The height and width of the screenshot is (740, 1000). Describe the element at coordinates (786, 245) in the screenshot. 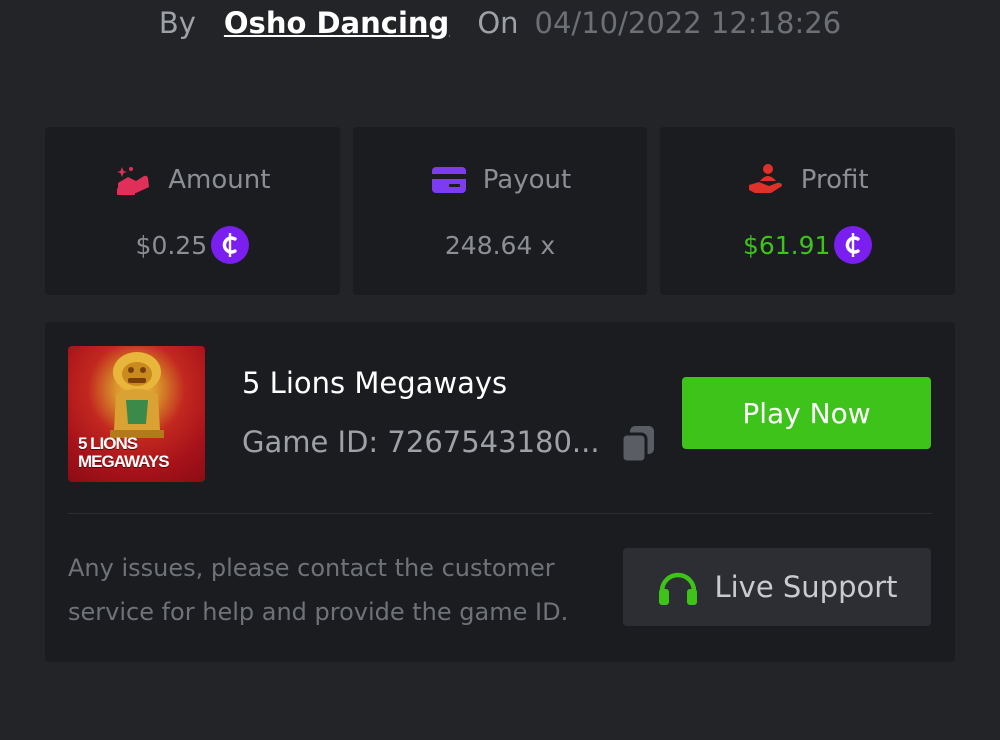

I see `profit-value: $61.91` at that location.